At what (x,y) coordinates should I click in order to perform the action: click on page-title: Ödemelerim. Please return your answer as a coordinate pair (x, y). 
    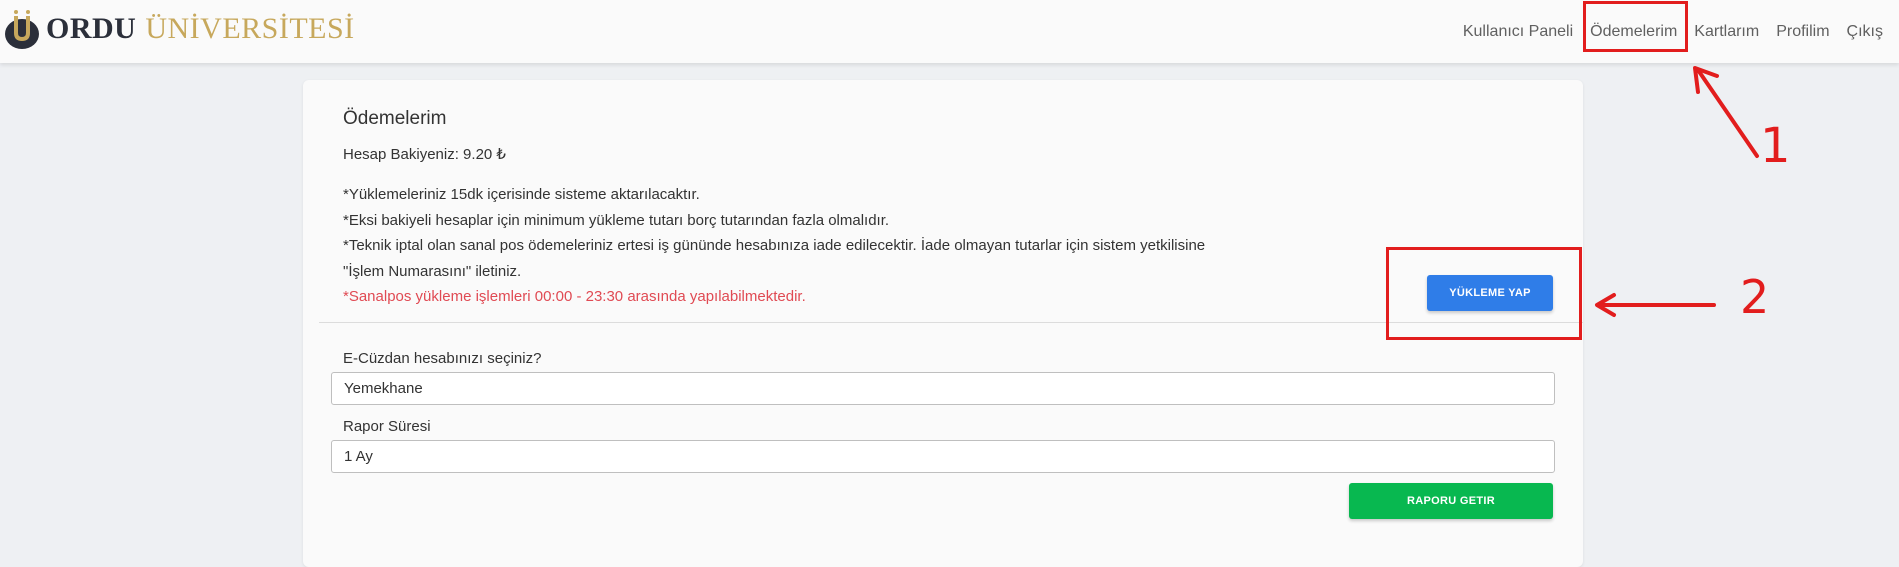
    Looking at the image, I should click on (395, 118).